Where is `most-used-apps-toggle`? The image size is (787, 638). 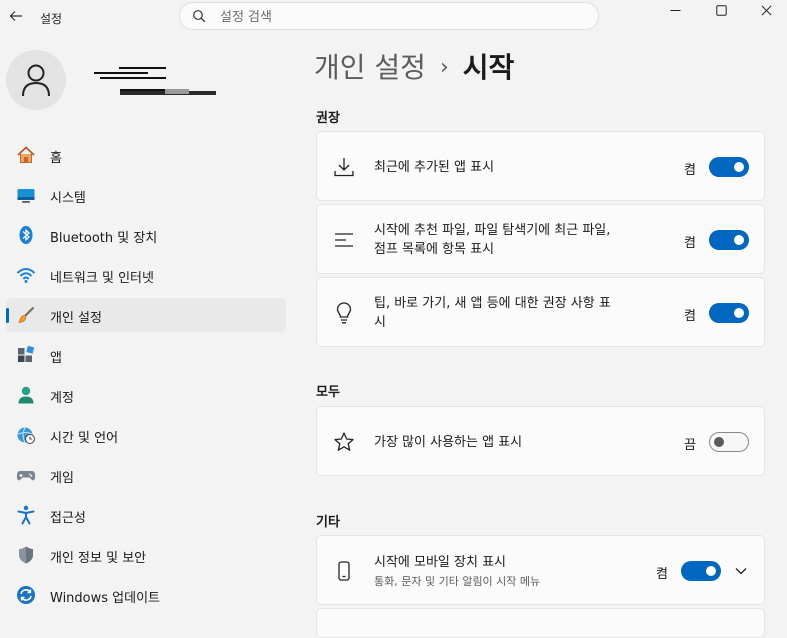 most-used-apps-toggle is located at coordinates (729, 442).